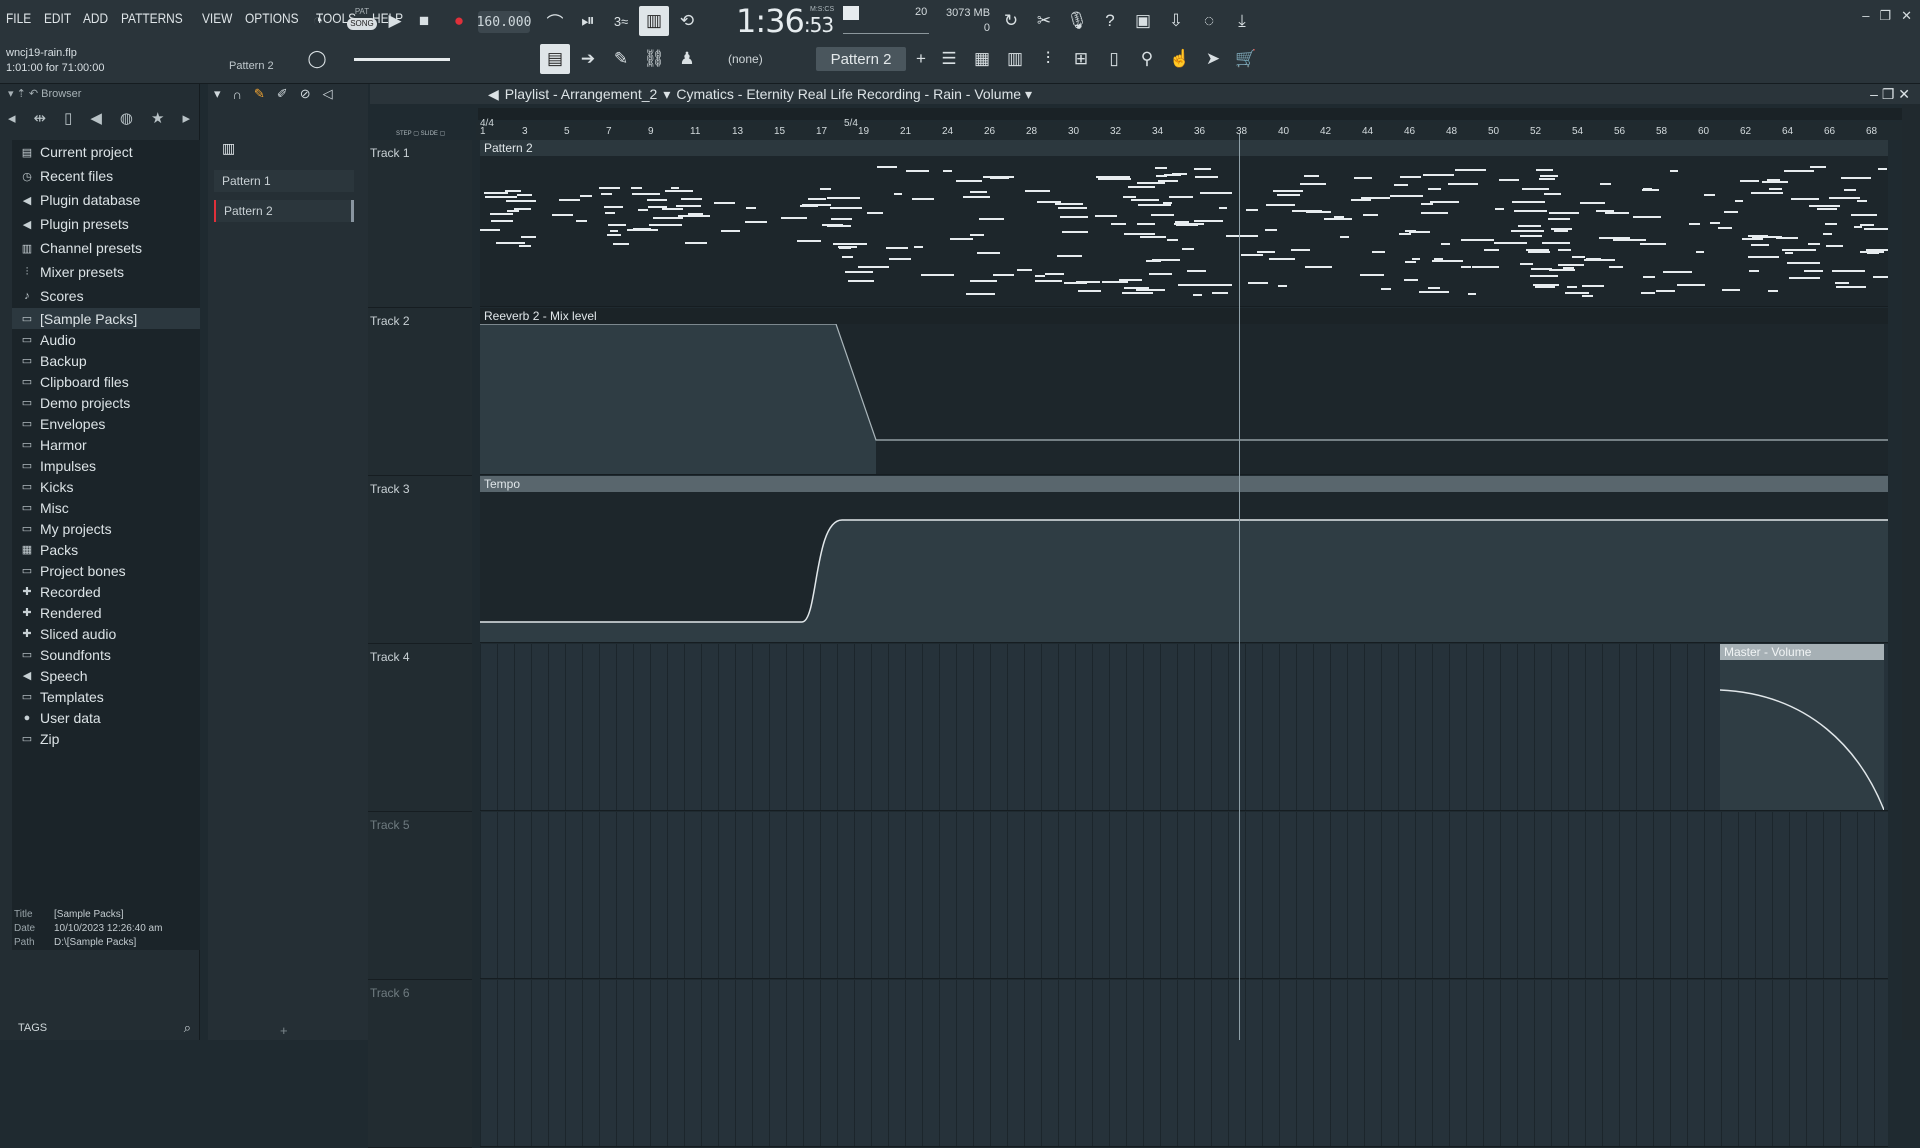 This screenshot has width=1920, height=1148. Describe the element at coordinates (152, 18) in the screenshot. I see `menu-patterns: PATTERNS` at that location.